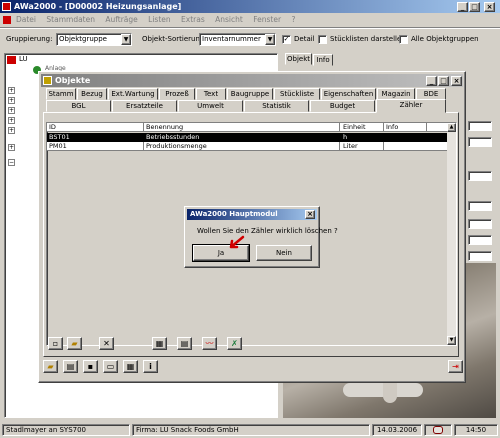  I want to click on open-file-button: ▰, so click(50, 366).